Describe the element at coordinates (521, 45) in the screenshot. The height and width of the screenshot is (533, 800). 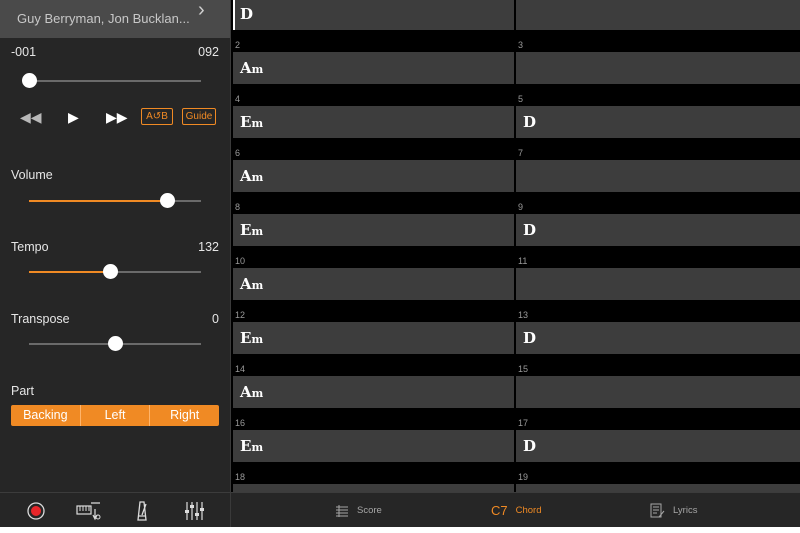
I see `bar-number: 3` at that location.